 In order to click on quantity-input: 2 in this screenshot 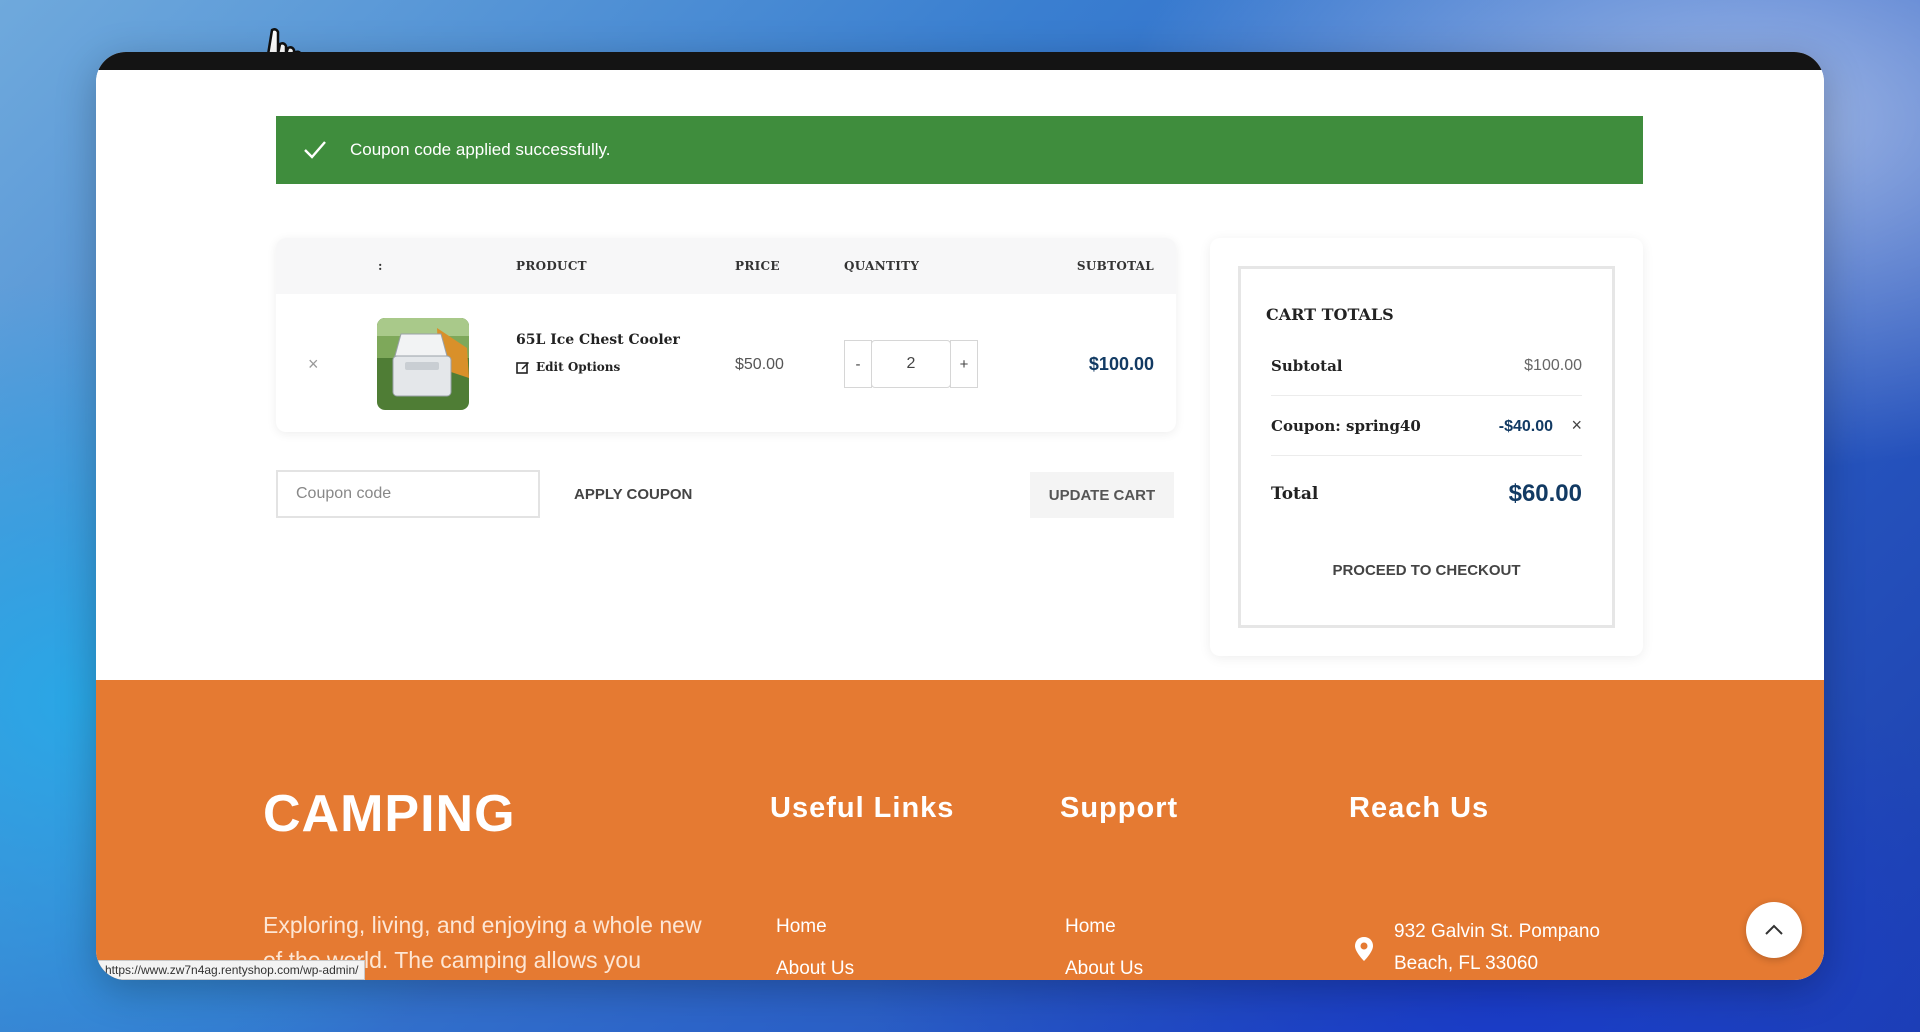, I will do `click(911, 364)`.